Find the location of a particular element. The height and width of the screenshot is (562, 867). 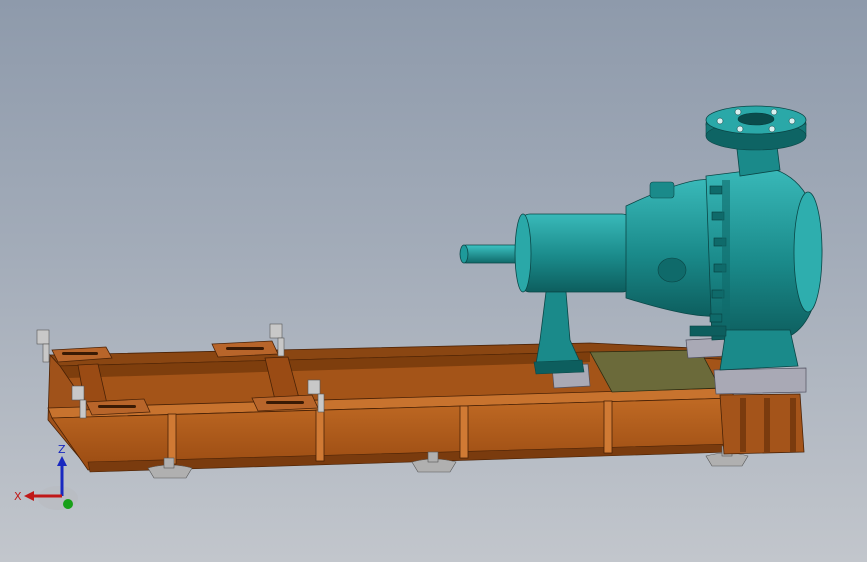

axis-x-label: X is located at coordinates (18, 496).